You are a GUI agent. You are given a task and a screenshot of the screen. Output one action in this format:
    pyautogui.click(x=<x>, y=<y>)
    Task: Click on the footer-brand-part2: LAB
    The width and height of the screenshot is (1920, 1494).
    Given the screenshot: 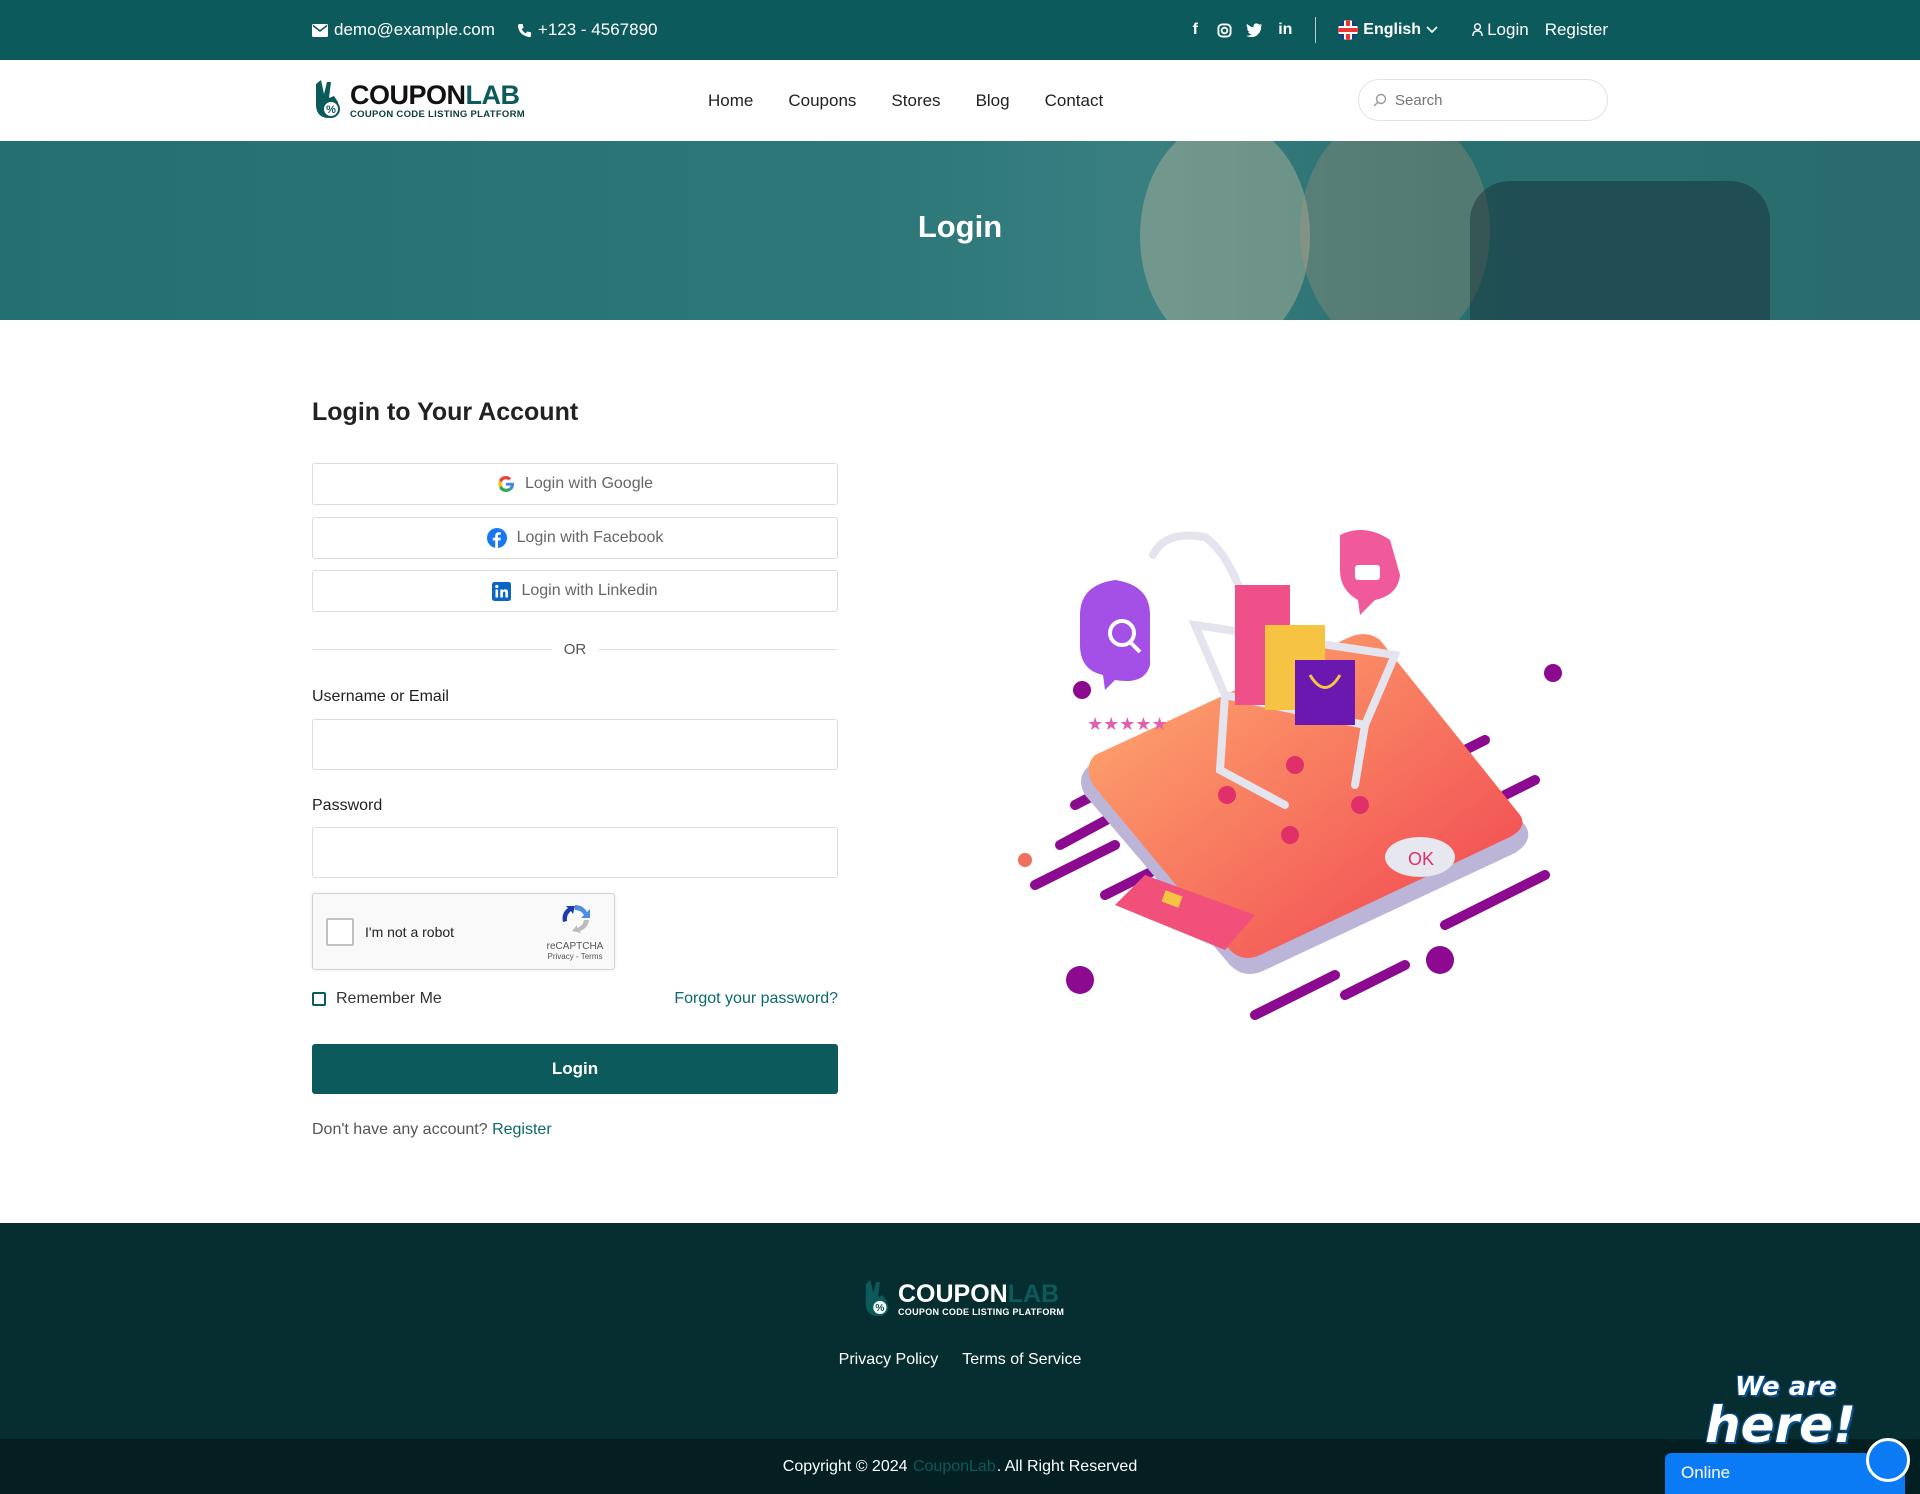 What is the action you would take?
    pyautogui.click(x=1033, y=1294)
    